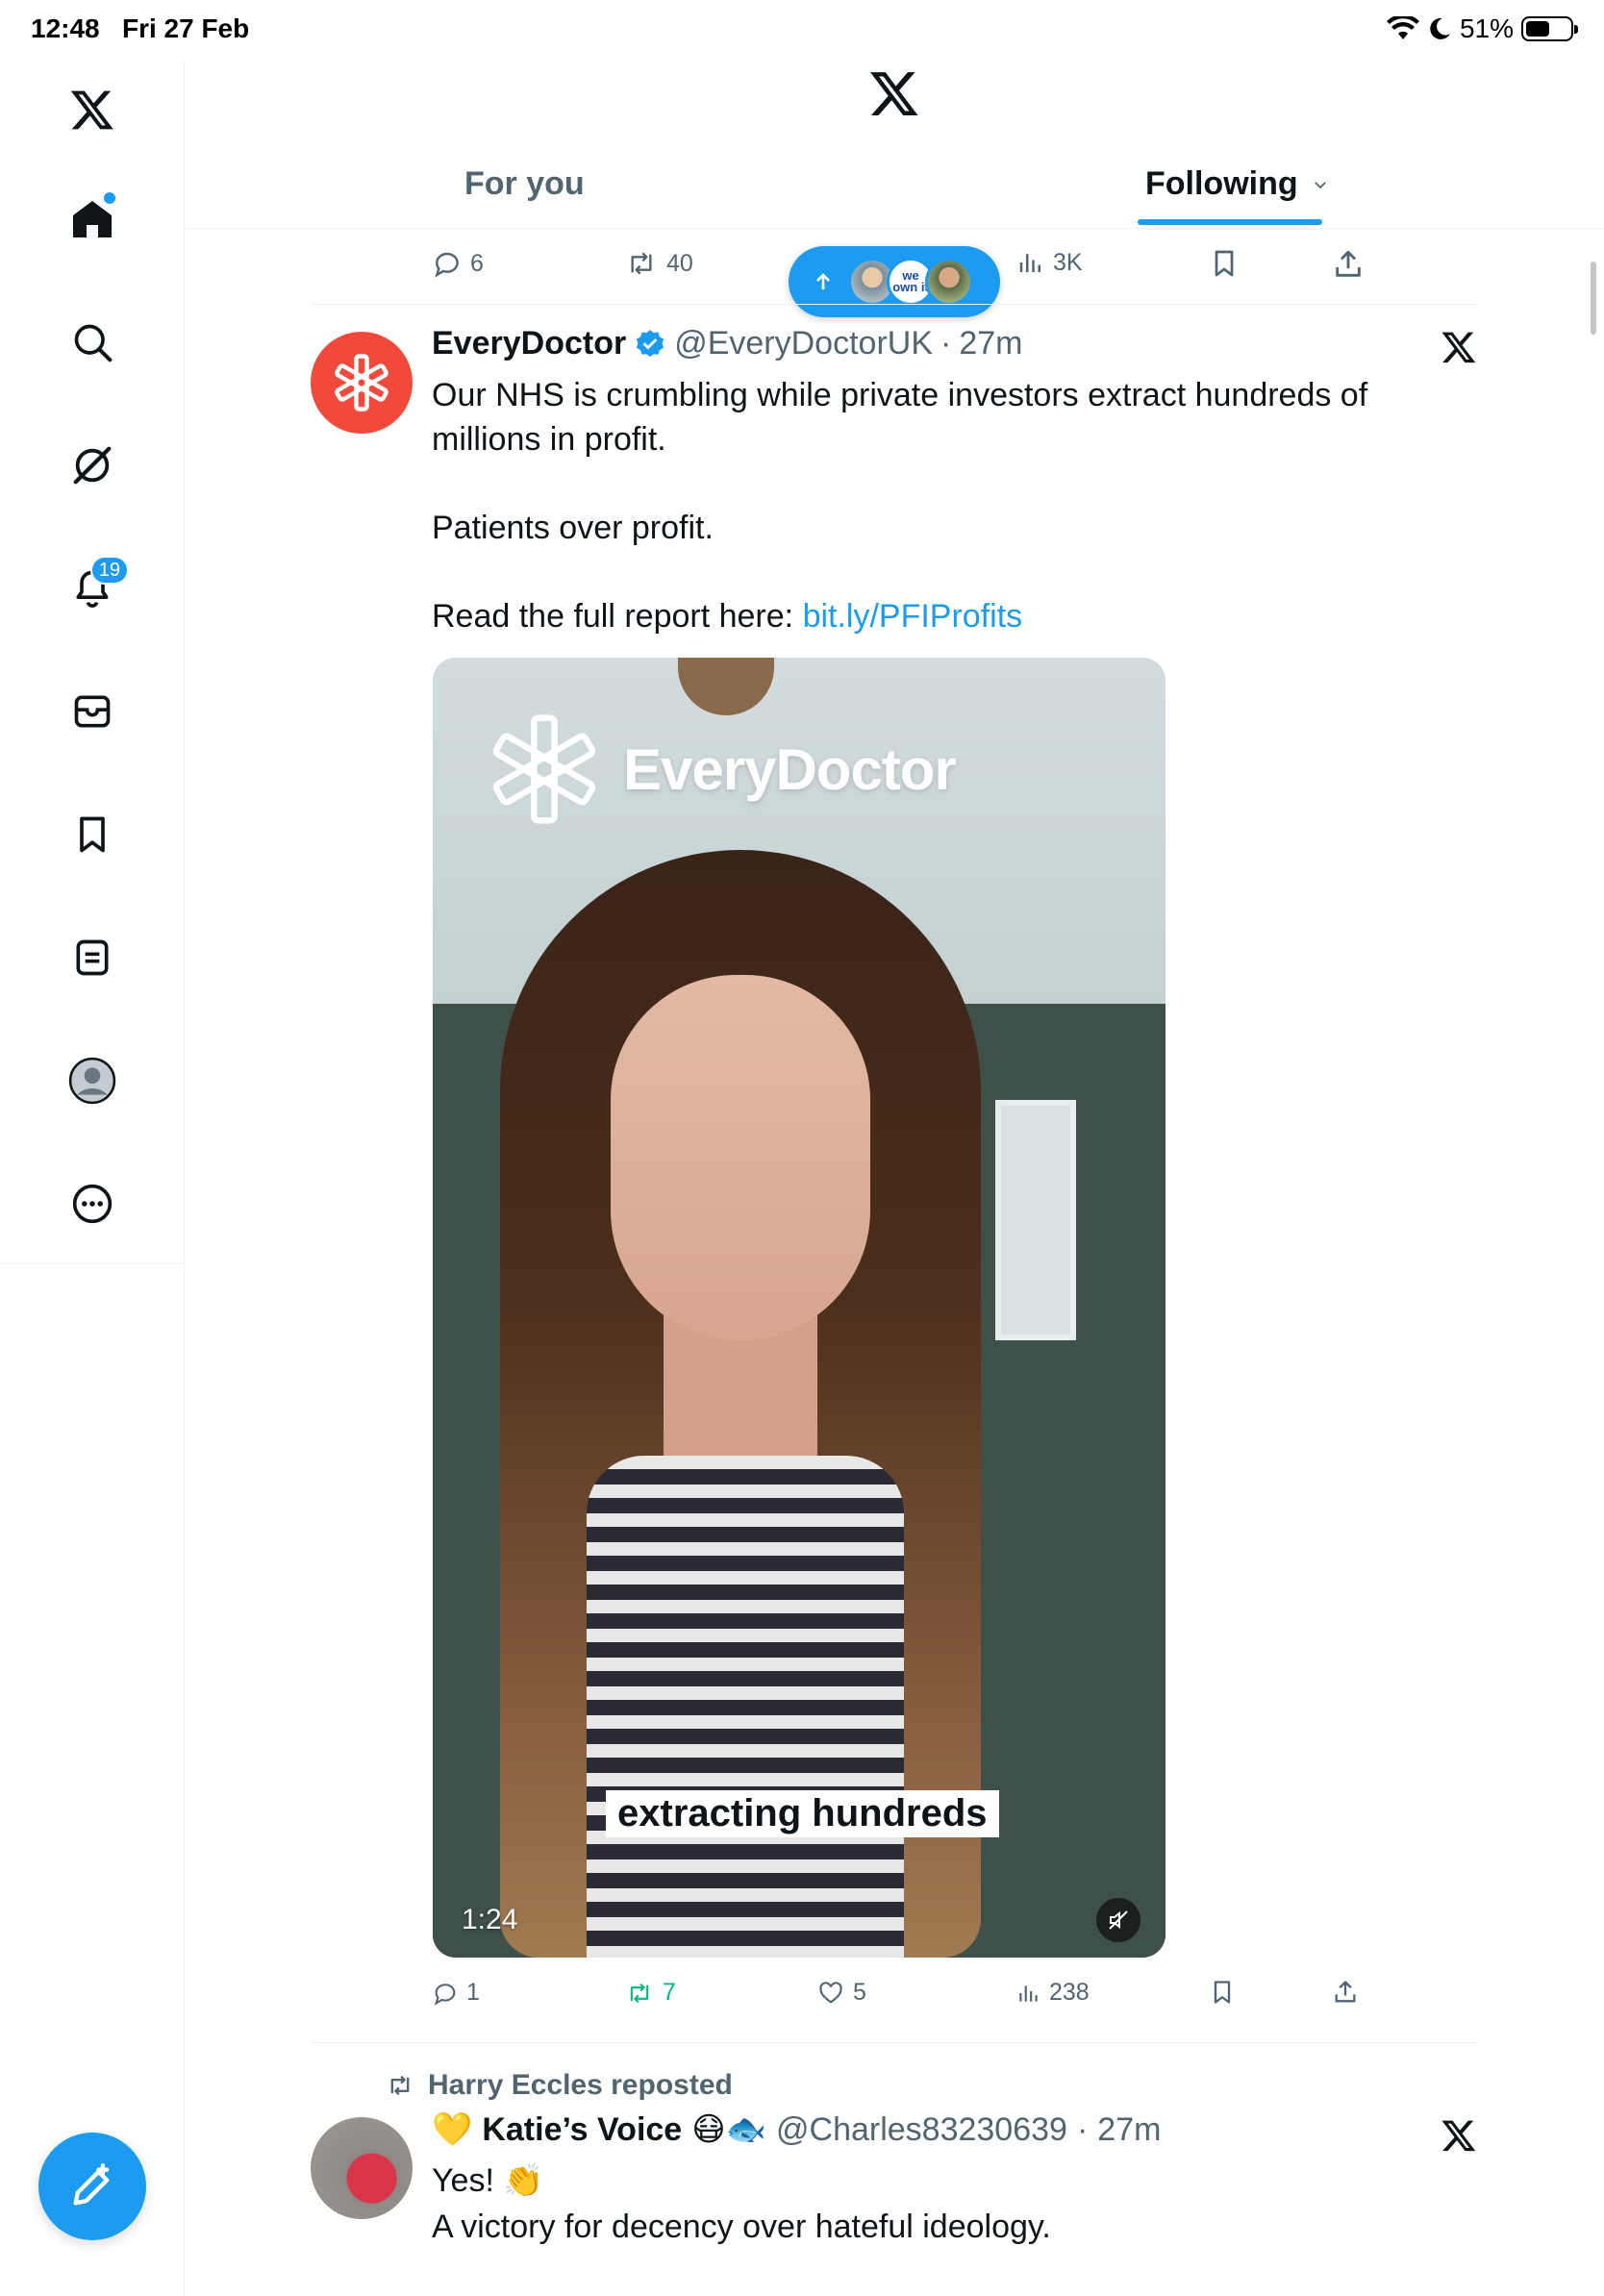 This screenshot has height=2296, width=1604. What do you see at coordinates (1593, 298) in the screenshot?
I see `scrollbar` at bounding box center [1593, 298].